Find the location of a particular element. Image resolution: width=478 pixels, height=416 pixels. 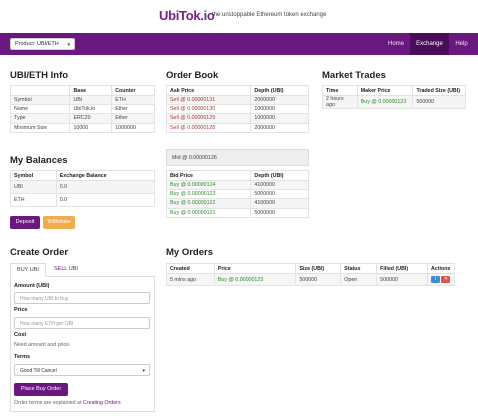

tab-sell: SELL UBI is located at coordinates (66, 270).